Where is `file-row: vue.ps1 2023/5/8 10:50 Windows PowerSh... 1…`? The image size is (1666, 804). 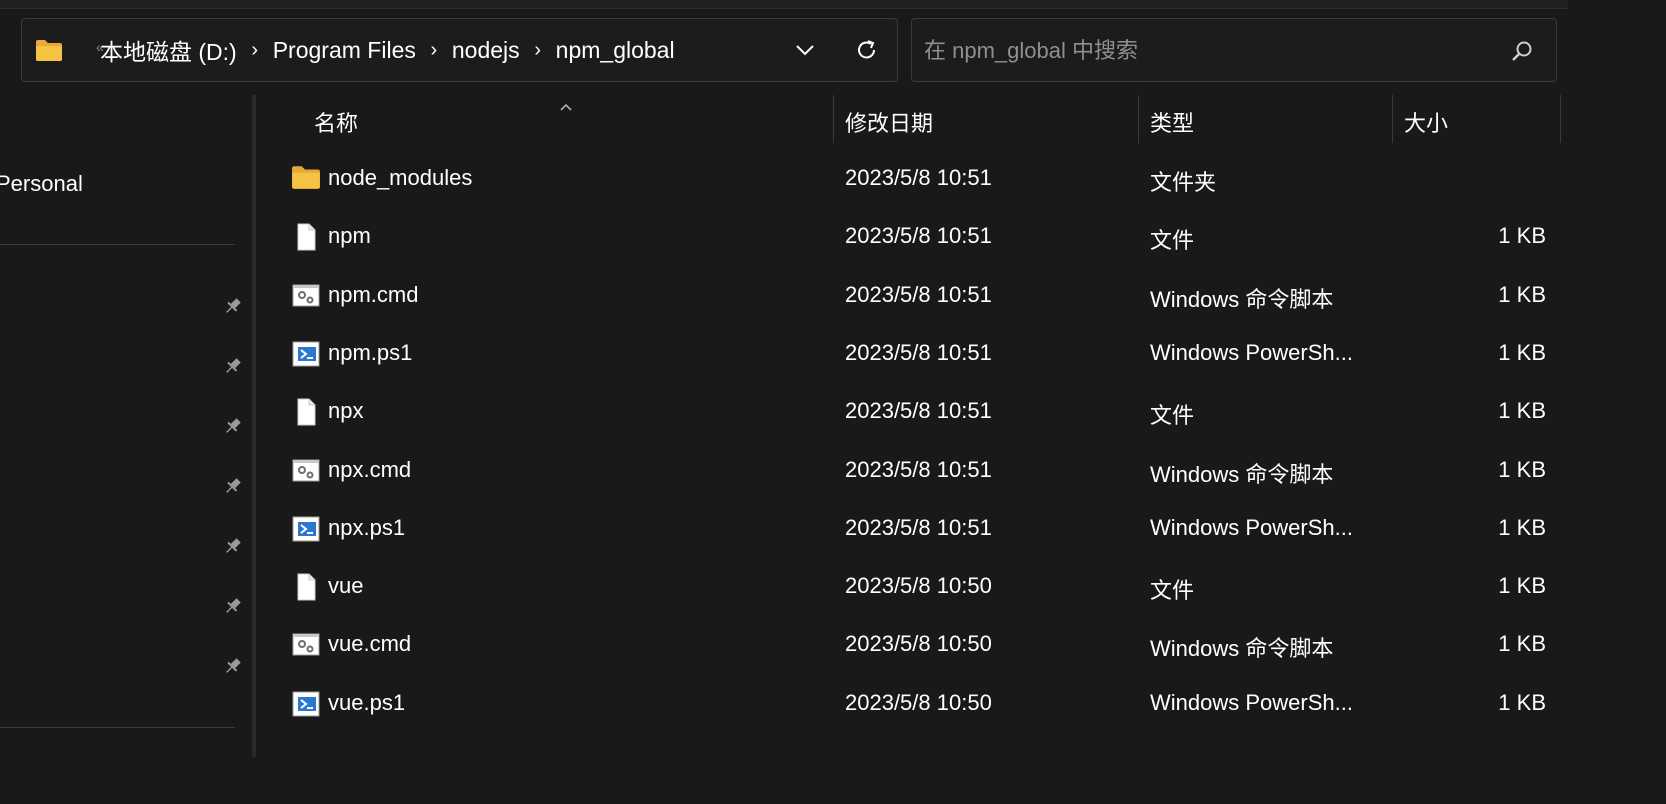 file-row: vue.ps1 2023/5/8 10:50 Windows PowerSh... 1… is located at coordinates (912, 704).